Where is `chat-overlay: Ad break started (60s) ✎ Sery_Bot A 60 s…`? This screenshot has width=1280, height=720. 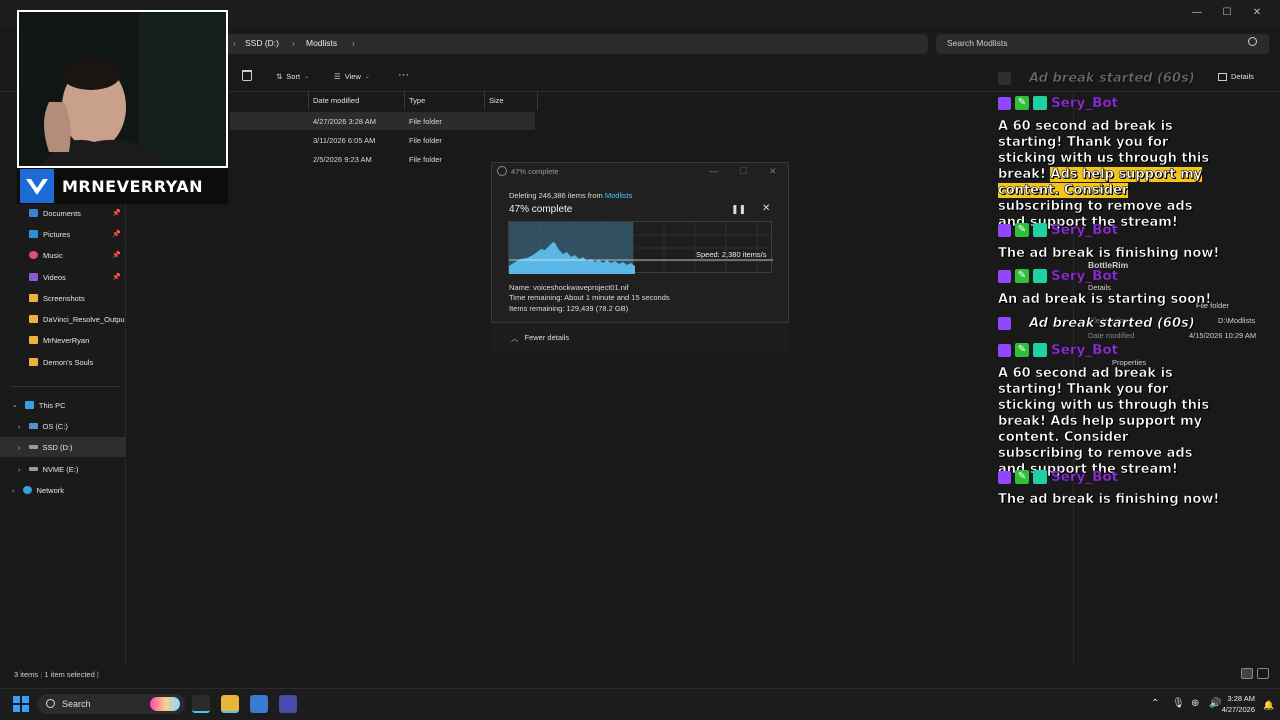 chat-overlay: Ad break started (60s) ✎ Sery_Bot A 60 s… is located at coordinates (1119, 289).